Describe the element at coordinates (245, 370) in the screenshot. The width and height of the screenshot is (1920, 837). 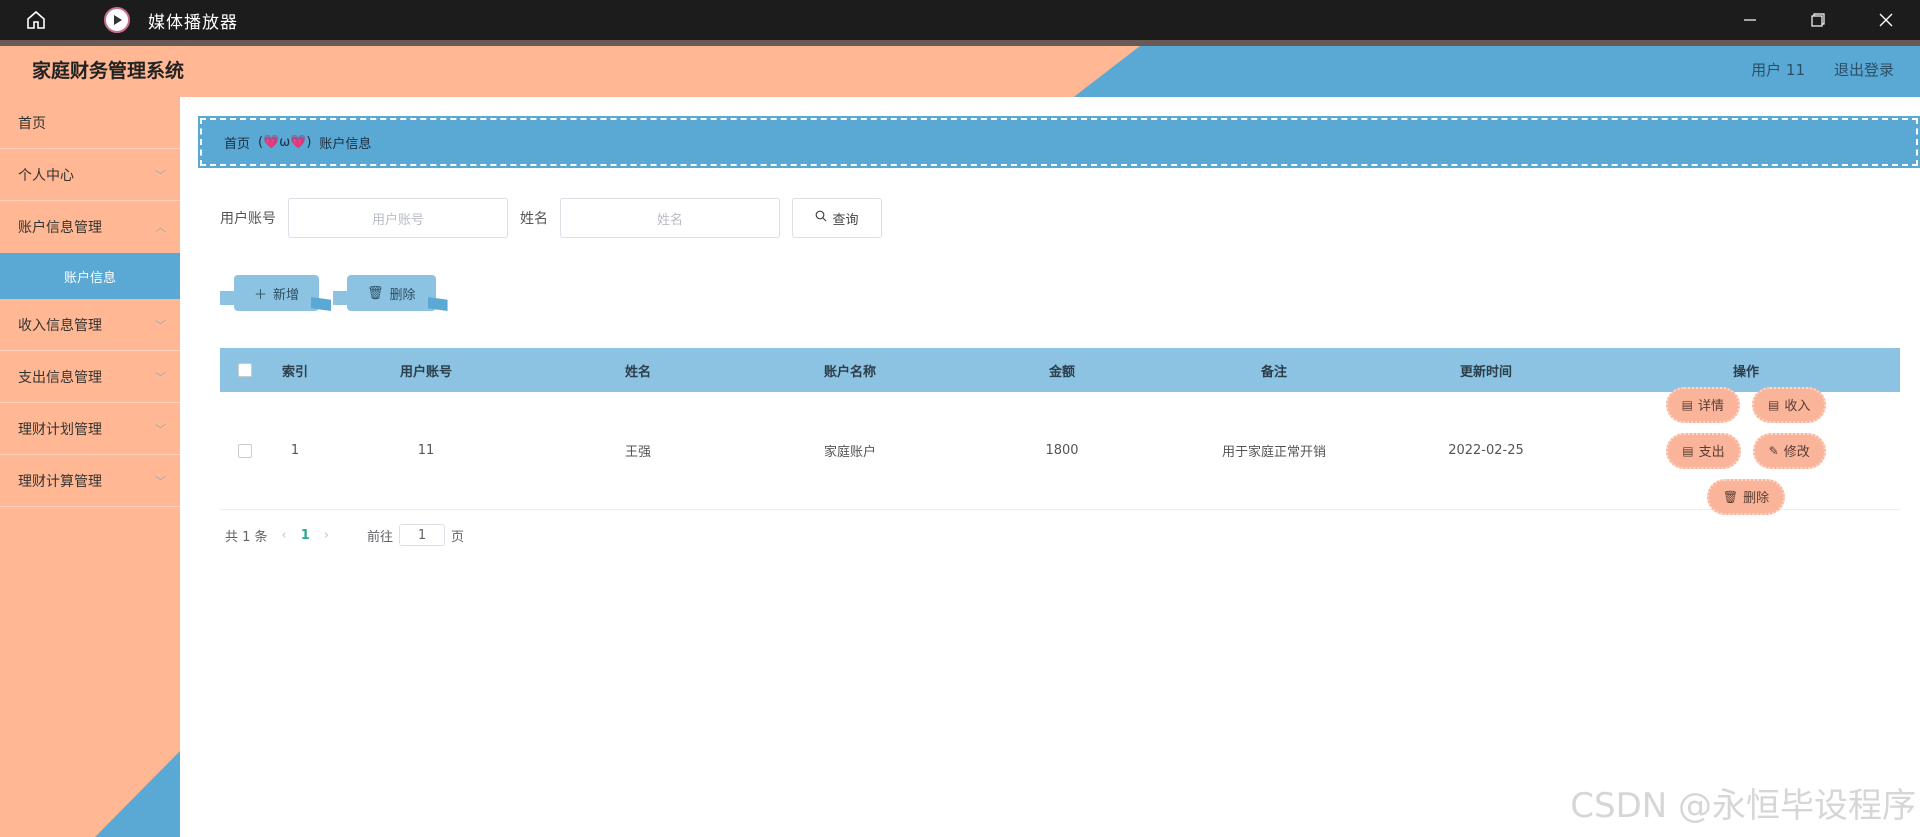
I see `select-all-checkbox` at that location.